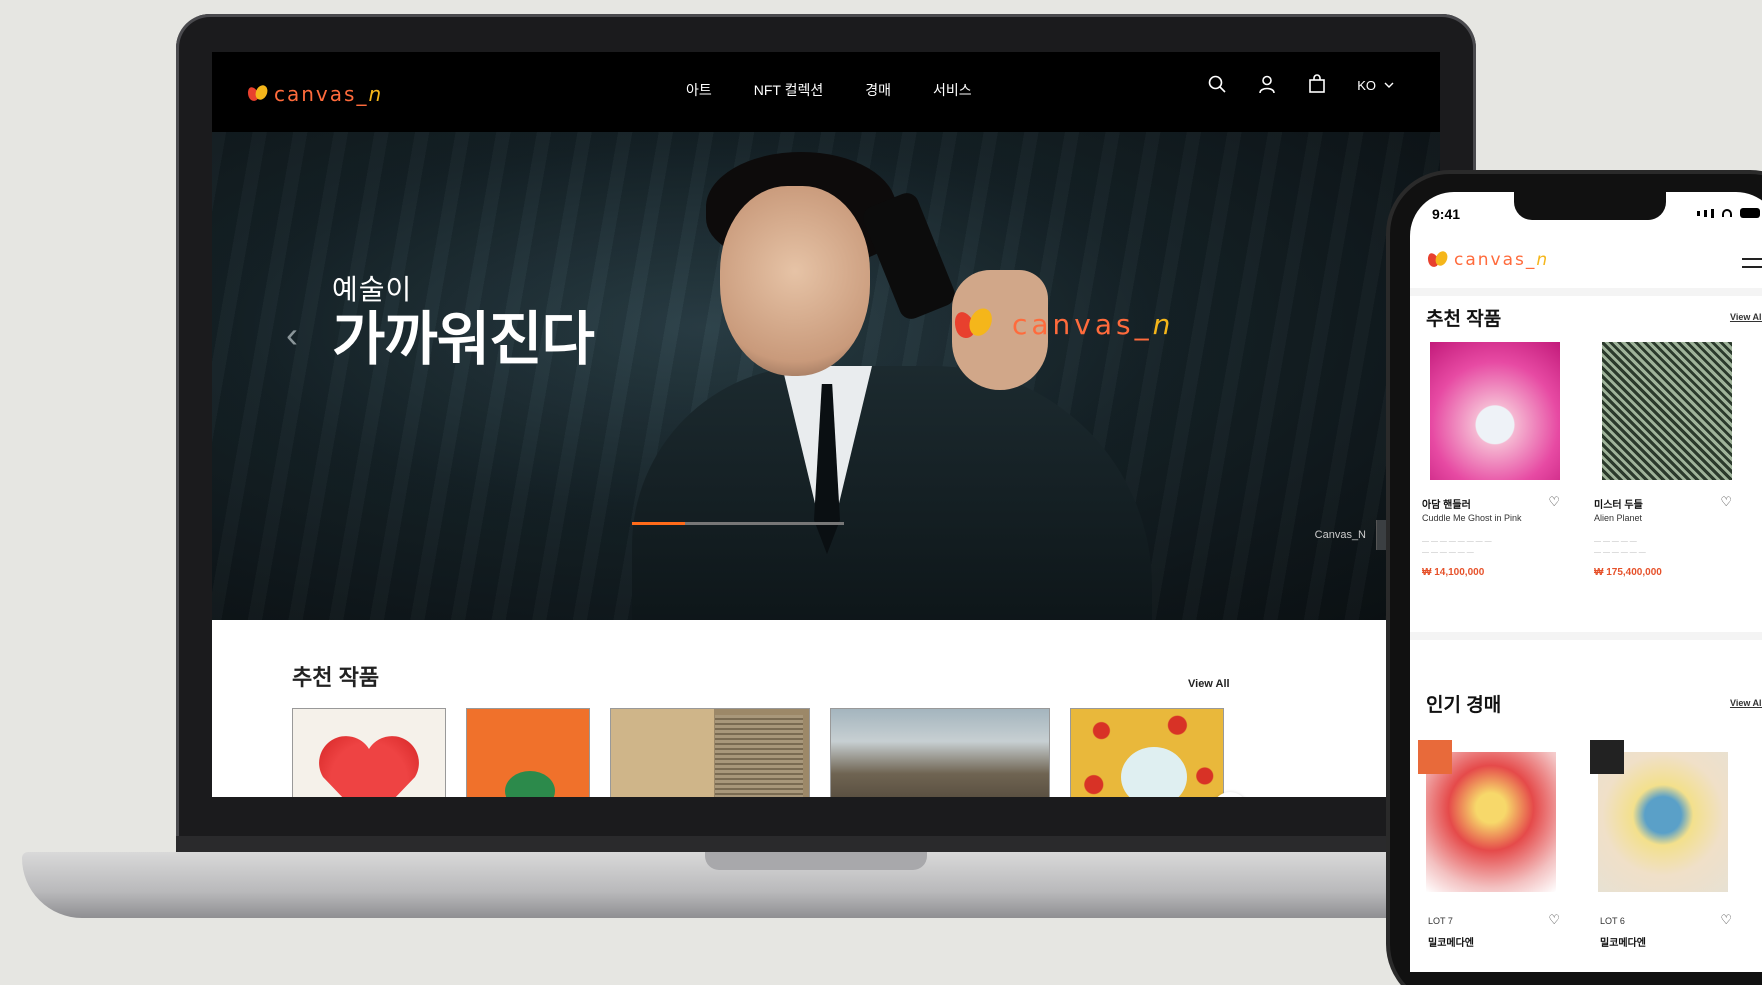 The height and width of the screenshot is (985, 1762). I want to click on hero-copy: 예술이 가까워진다, so click(463, 320).